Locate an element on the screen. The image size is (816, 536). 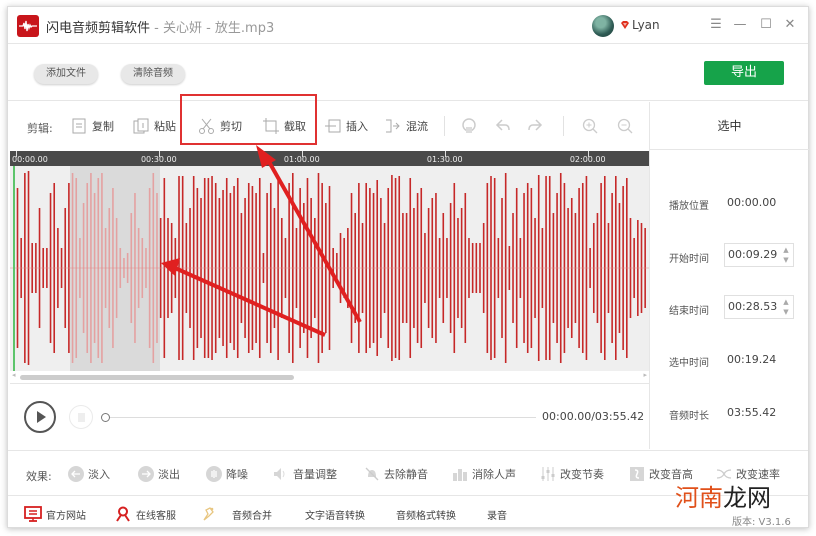
close-button: ✕ is located at coordinates (790, 25).